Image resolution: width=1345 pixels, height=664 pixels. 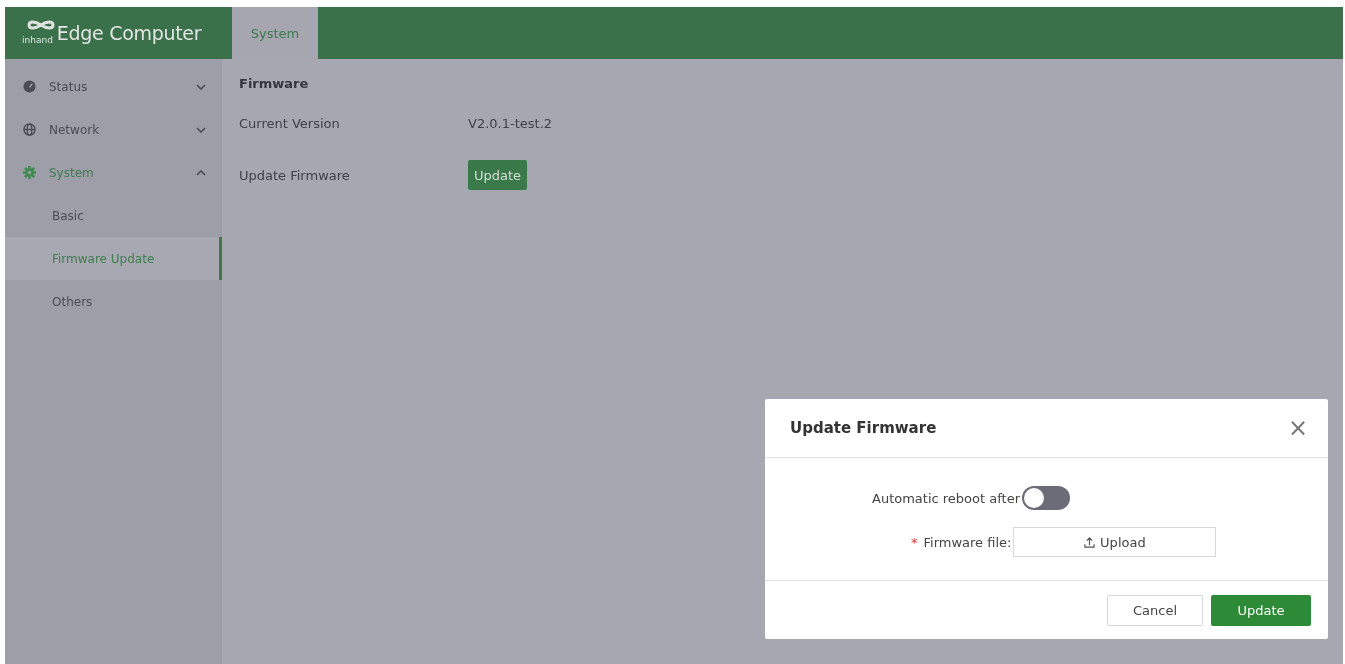 I want to click on upload-icon, so click(x=1090, y=542).